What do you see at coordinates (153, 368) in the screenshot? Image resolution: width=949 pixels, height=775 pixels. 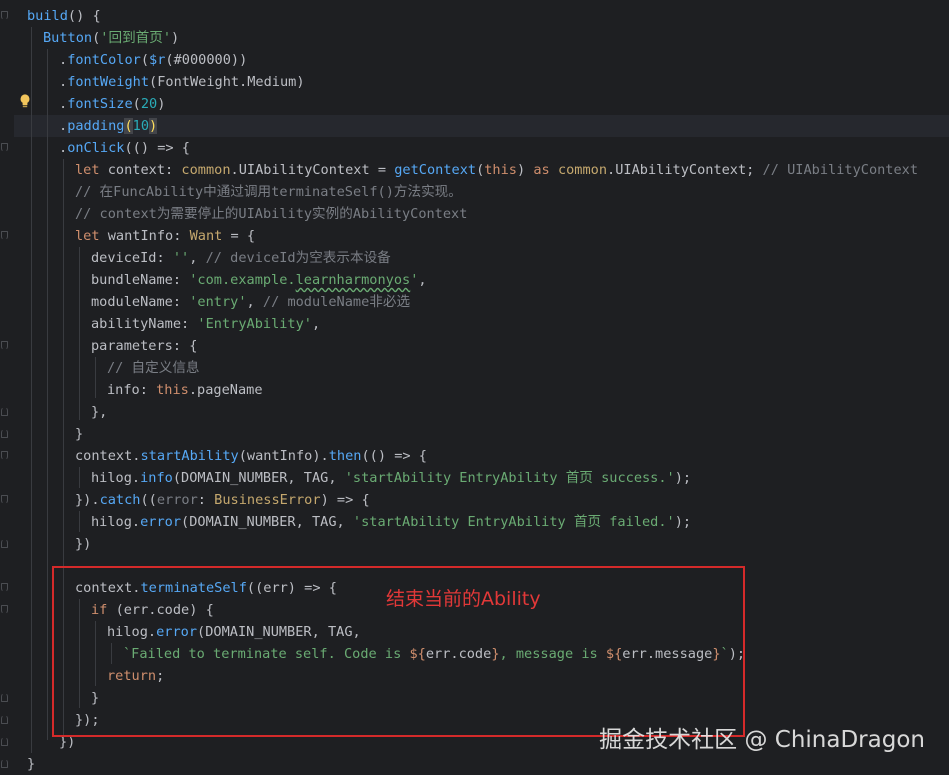 I see `code-line: // 自定义信息` at bounding box center [153, 368].